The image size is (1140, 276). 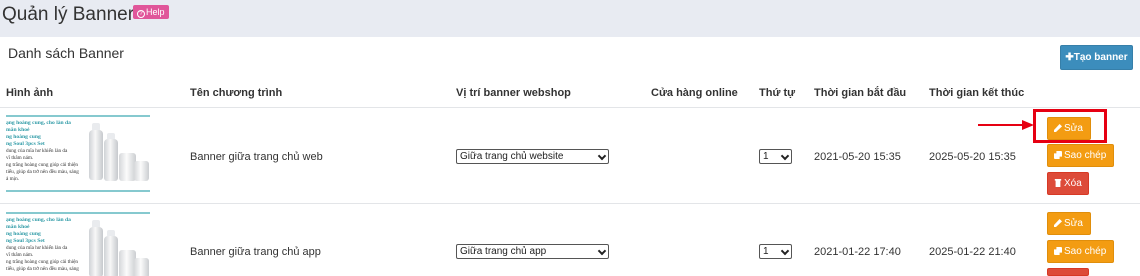 What do you see at coordinates (570, 107) in the screenshot?
I see `header-divider` at bounding box center [570, 107].